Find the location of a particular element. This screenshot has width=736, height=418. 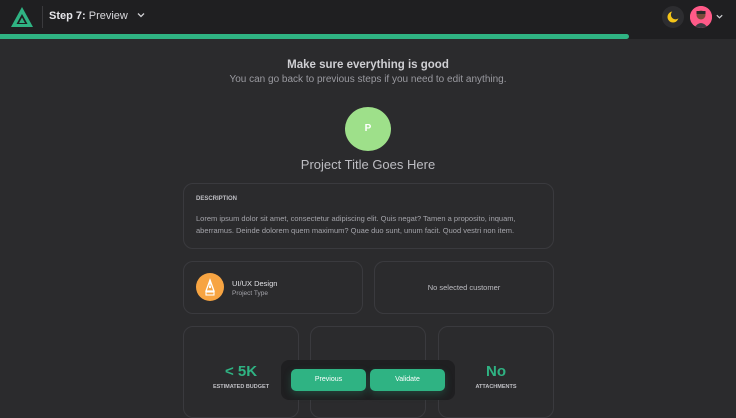

previous-button: Previous is located at coordinates (328, 380).